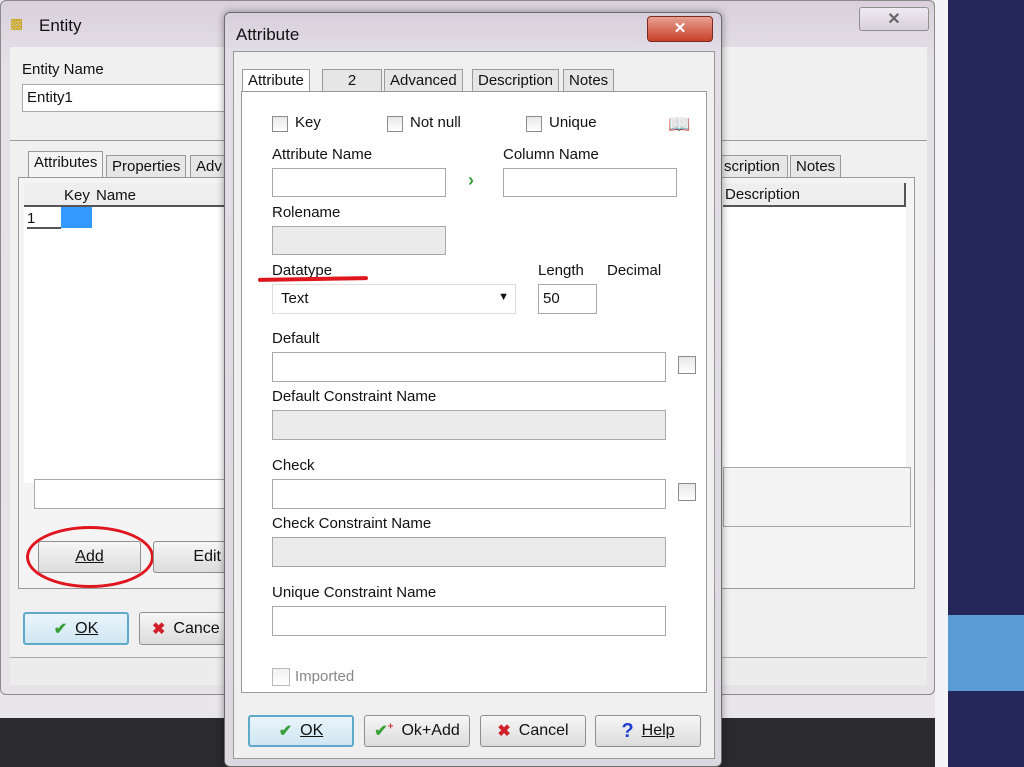 The width and height of the screenshot is (1024, 767). I want to click on unique-label: Unique, so click(573, 122).